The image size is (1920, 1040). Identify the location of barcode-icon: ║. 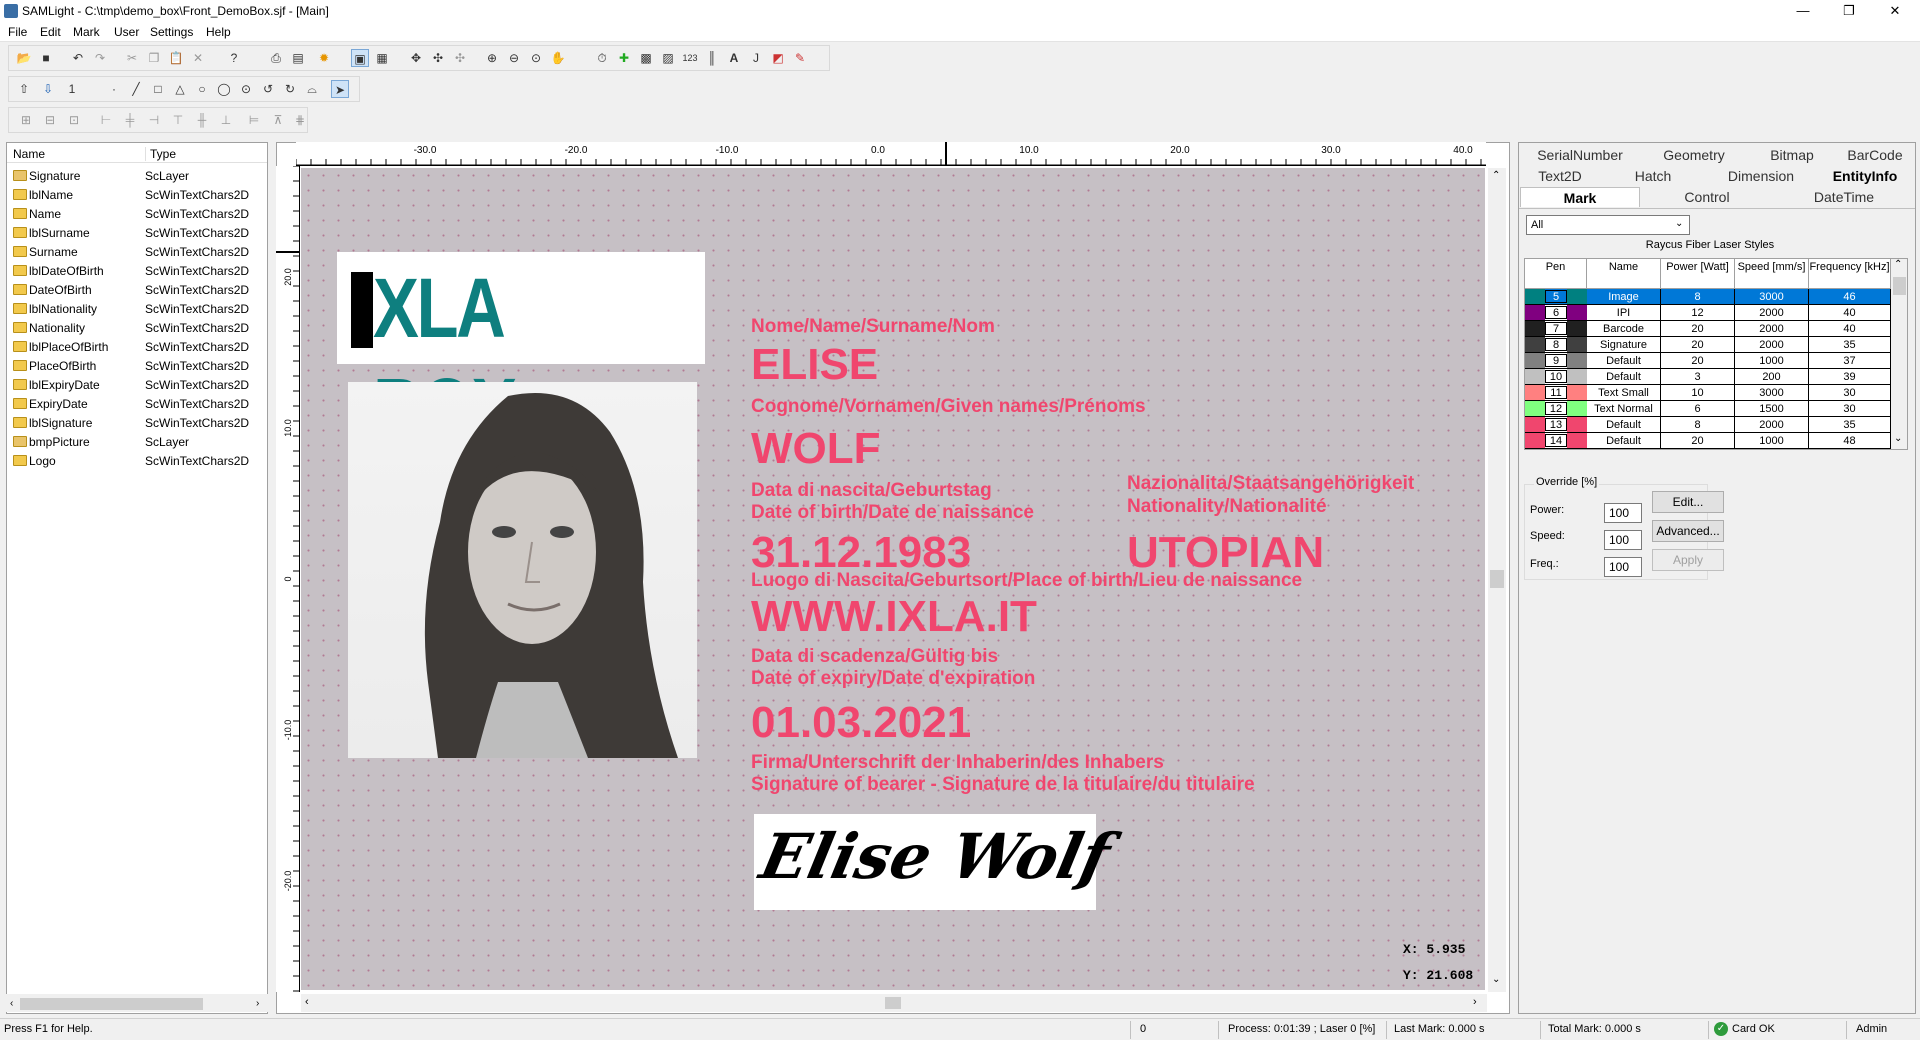
(712, 58).